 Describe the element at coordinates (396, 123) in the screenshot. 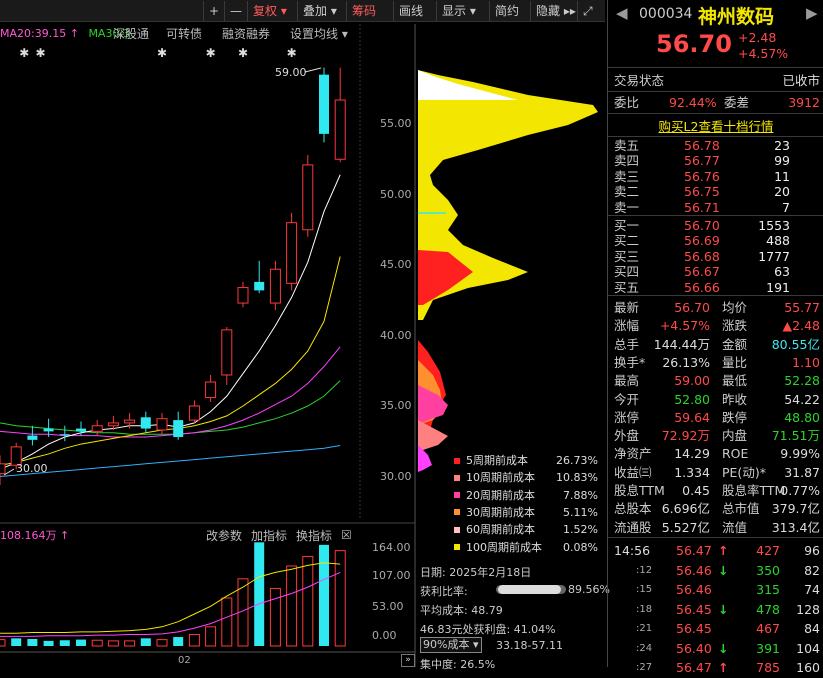

I see `price-tick: 55.00` at that location.